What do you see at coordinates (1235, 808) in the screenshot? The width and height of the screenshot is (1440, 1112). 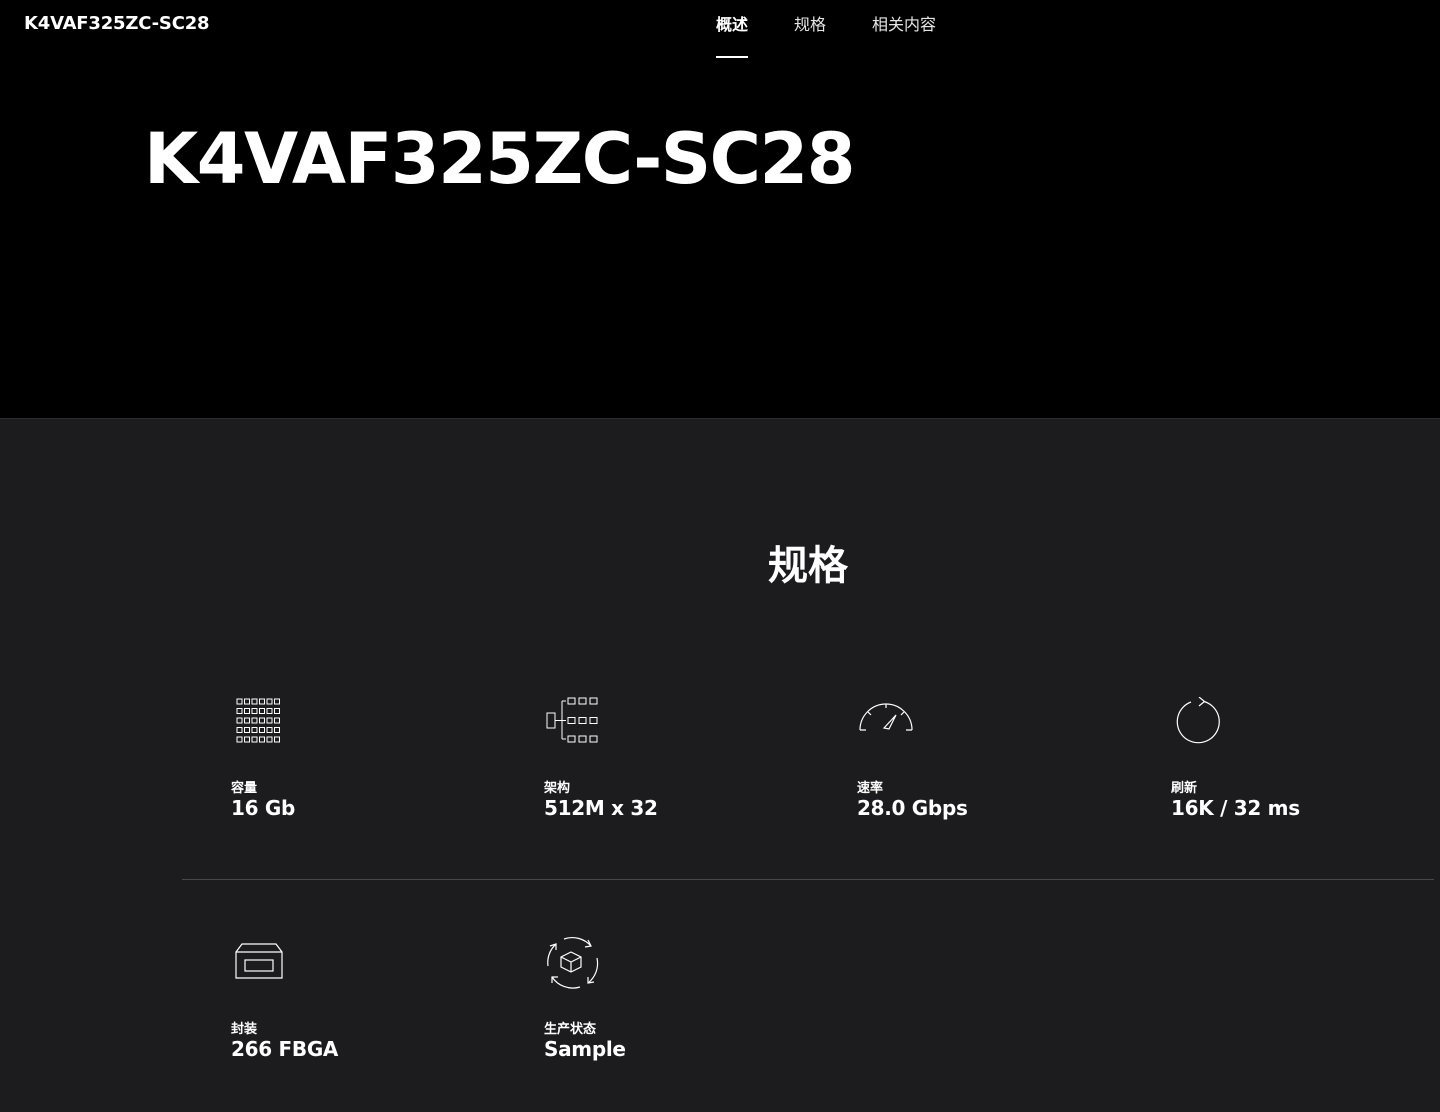 I see `spec-value: 16K / 32 ms` at bounding box center [1235, 808].